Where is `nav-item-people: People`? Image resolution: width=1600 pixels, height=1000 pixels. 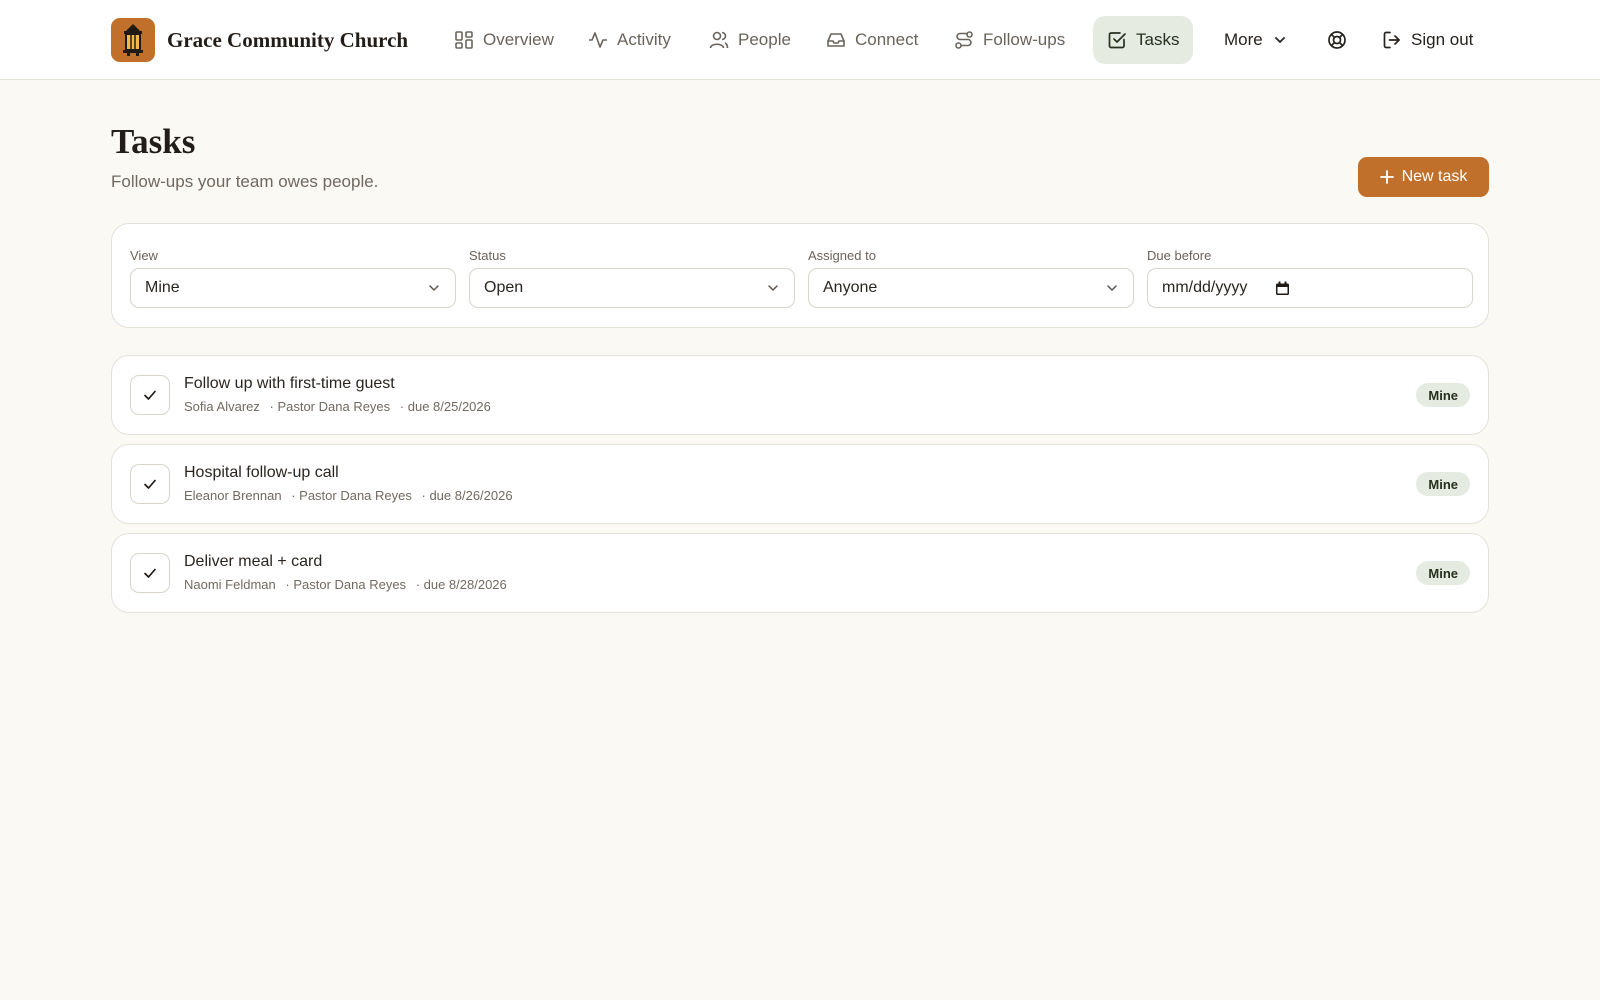 nav-item-people: People is located at coordinates (750, 40).